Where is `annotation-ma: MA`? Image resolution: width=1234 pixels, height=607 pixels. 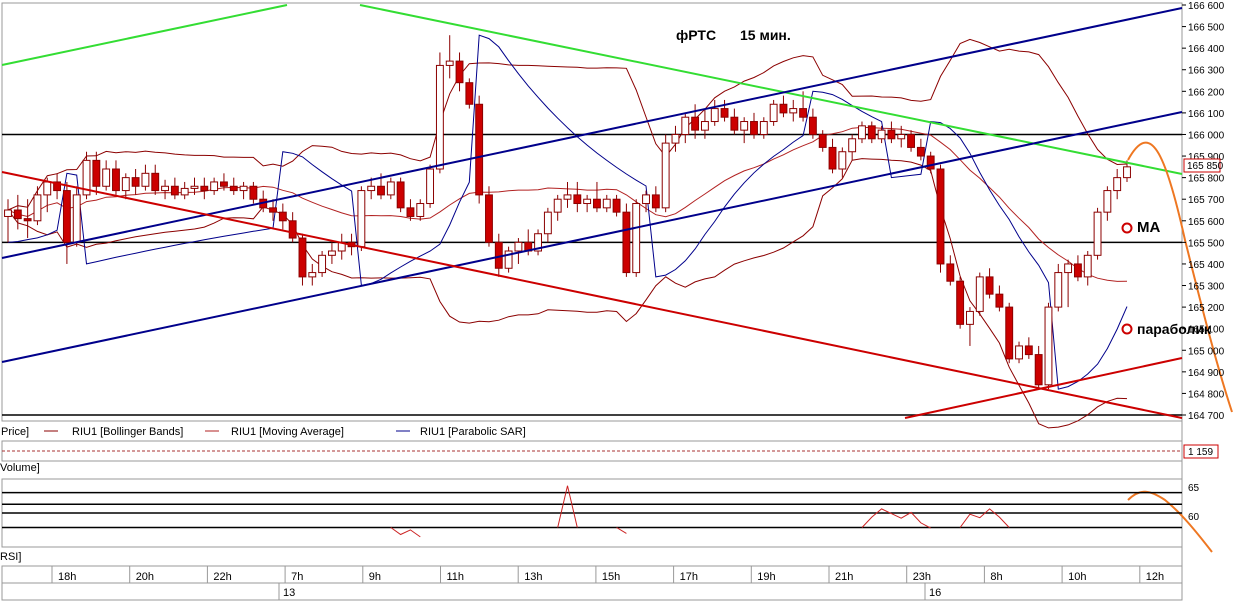
annotation-ma: MA is located at coordinates (1148, 227).